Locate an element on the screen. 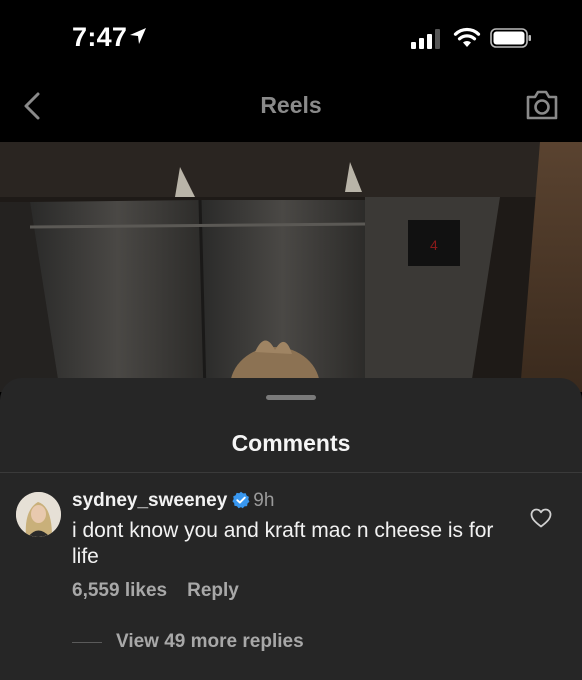 Image resolution: width=582 pixels, height=680 pixels. avatar is located at coordinates (38, 514).